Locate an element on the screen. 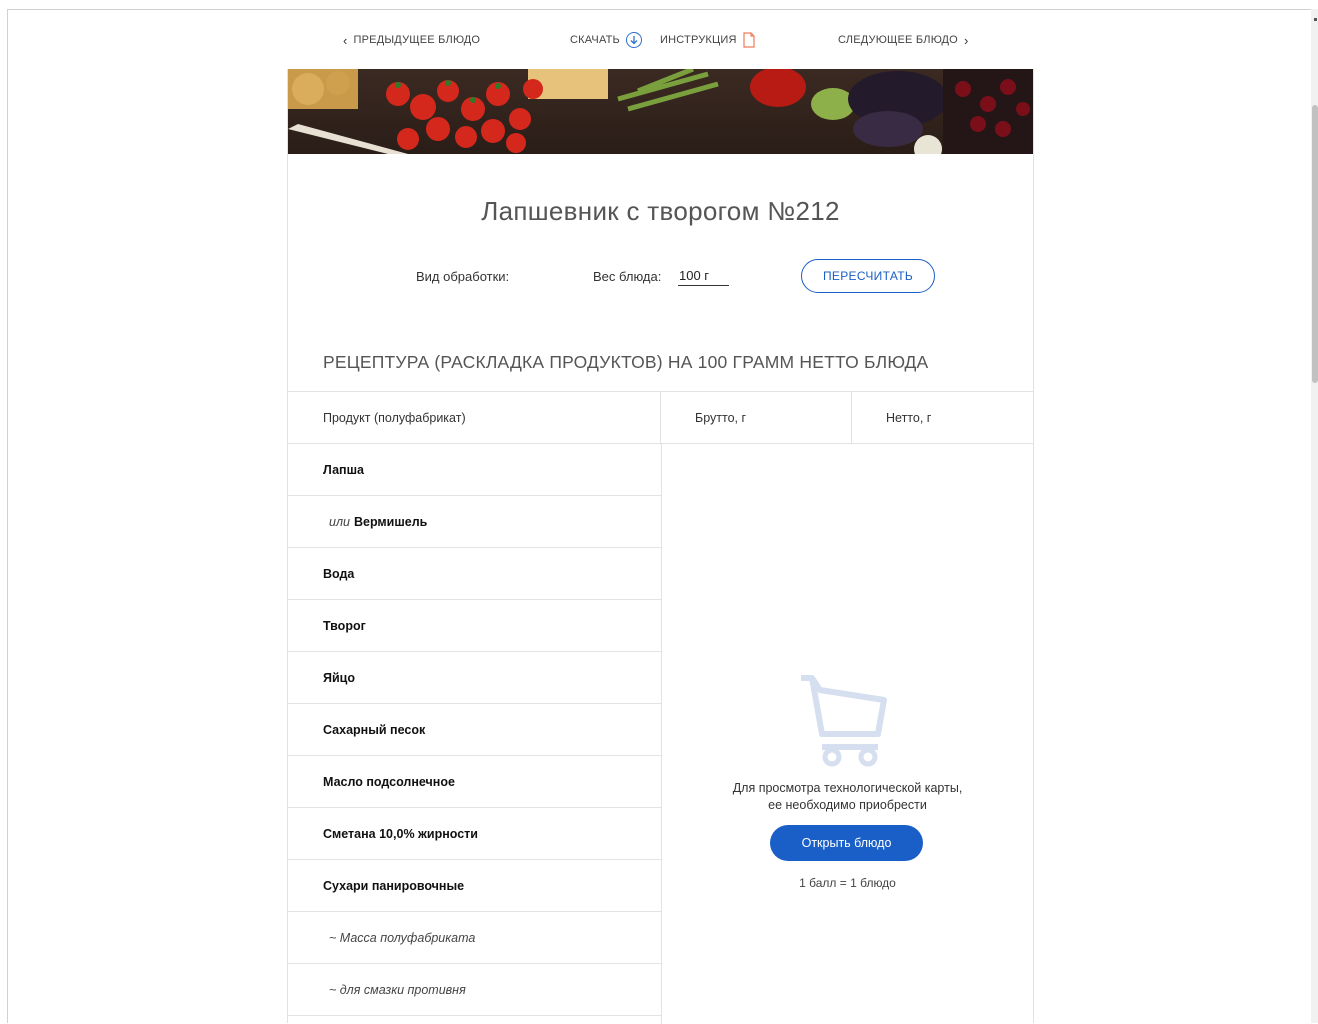  ingredient-name: Сахарный песок is located at coordinates (374, 729).